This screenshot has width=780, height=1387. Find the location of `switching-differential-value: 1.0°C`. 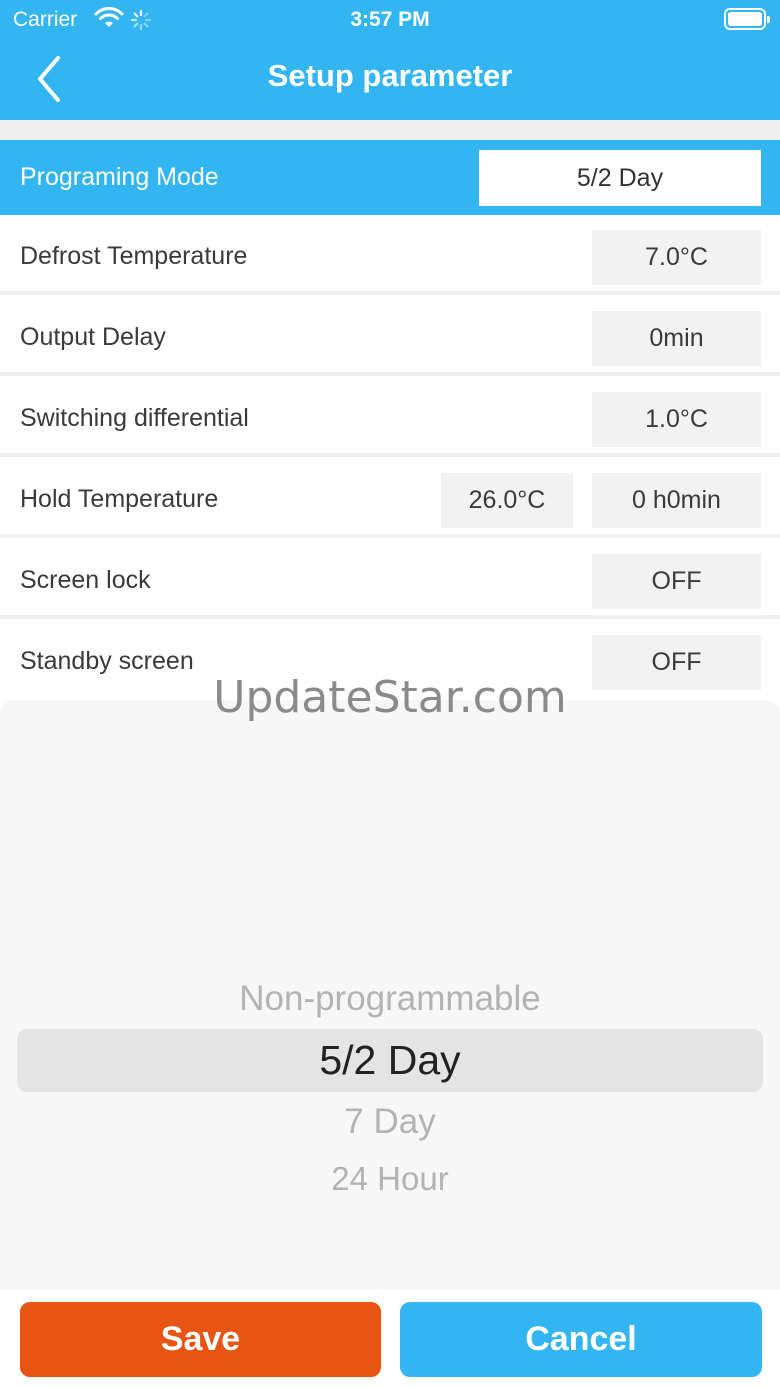

switching-differential-value: 1.0°C is located at coordinates (676, 419).